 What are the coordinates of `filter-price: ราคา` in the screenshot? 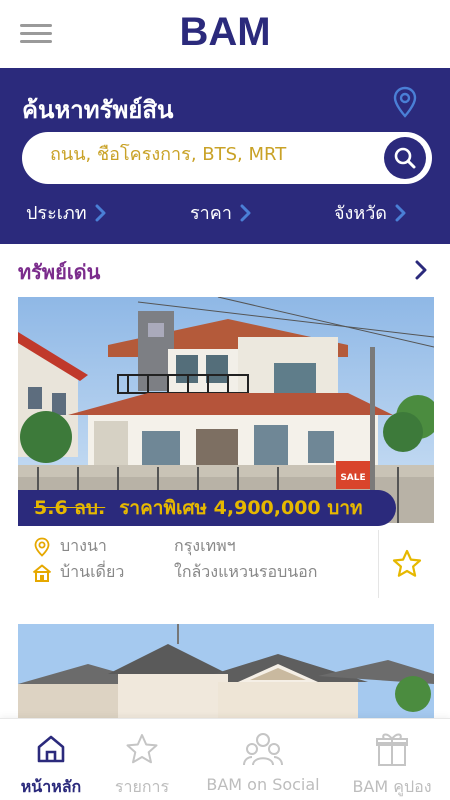 It's located at (221, 212).